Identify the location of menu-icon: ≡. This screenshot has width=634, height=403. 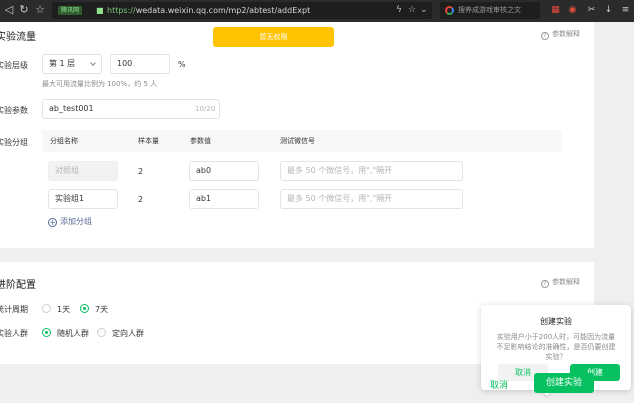
(625, 10).